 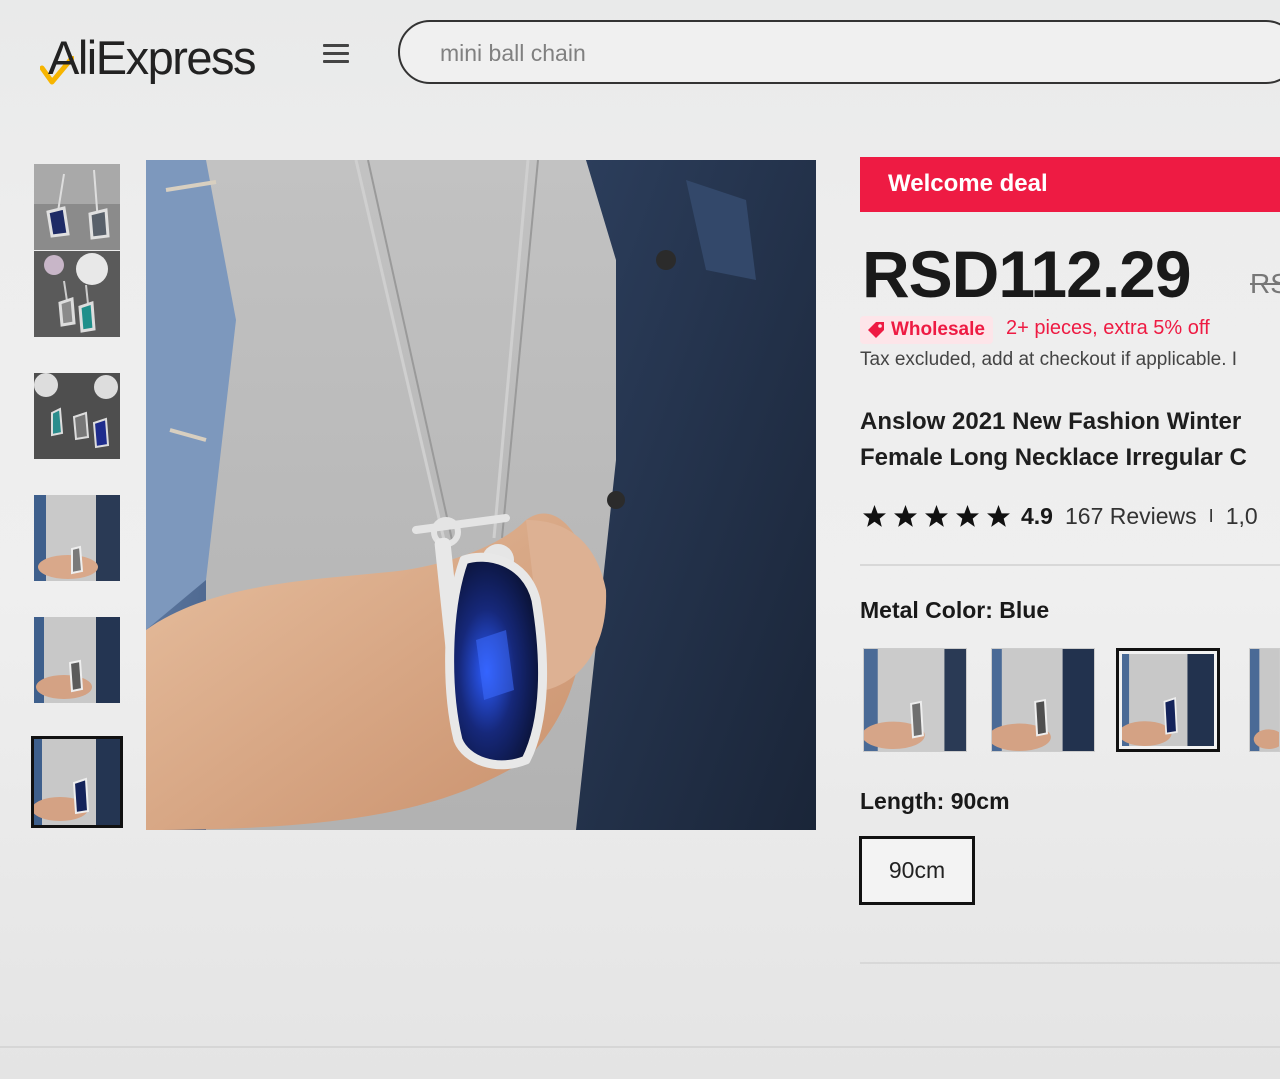 What do you see at coordinates (77, 782) in the screenshot?
I see `thumbnail-image-selected` at bounding box center [77, 782].